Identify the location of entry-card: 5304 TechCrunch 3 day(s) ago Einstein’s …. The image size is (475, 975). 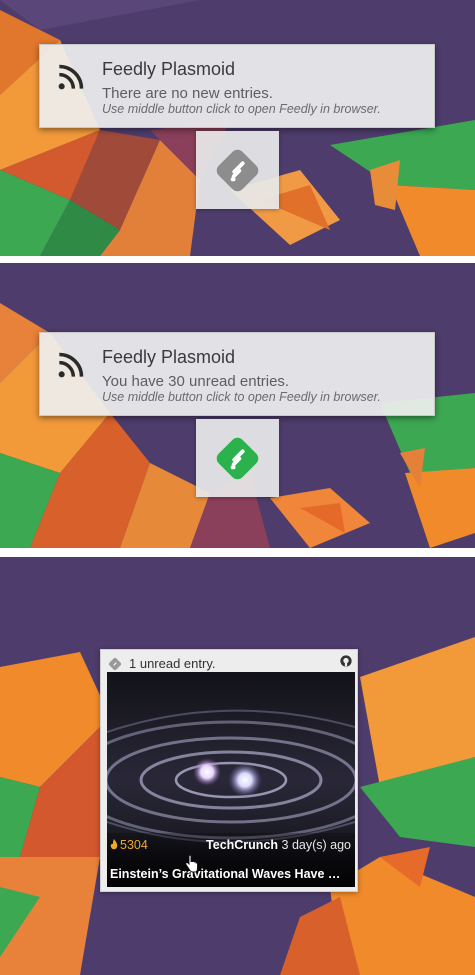
(231, 779).